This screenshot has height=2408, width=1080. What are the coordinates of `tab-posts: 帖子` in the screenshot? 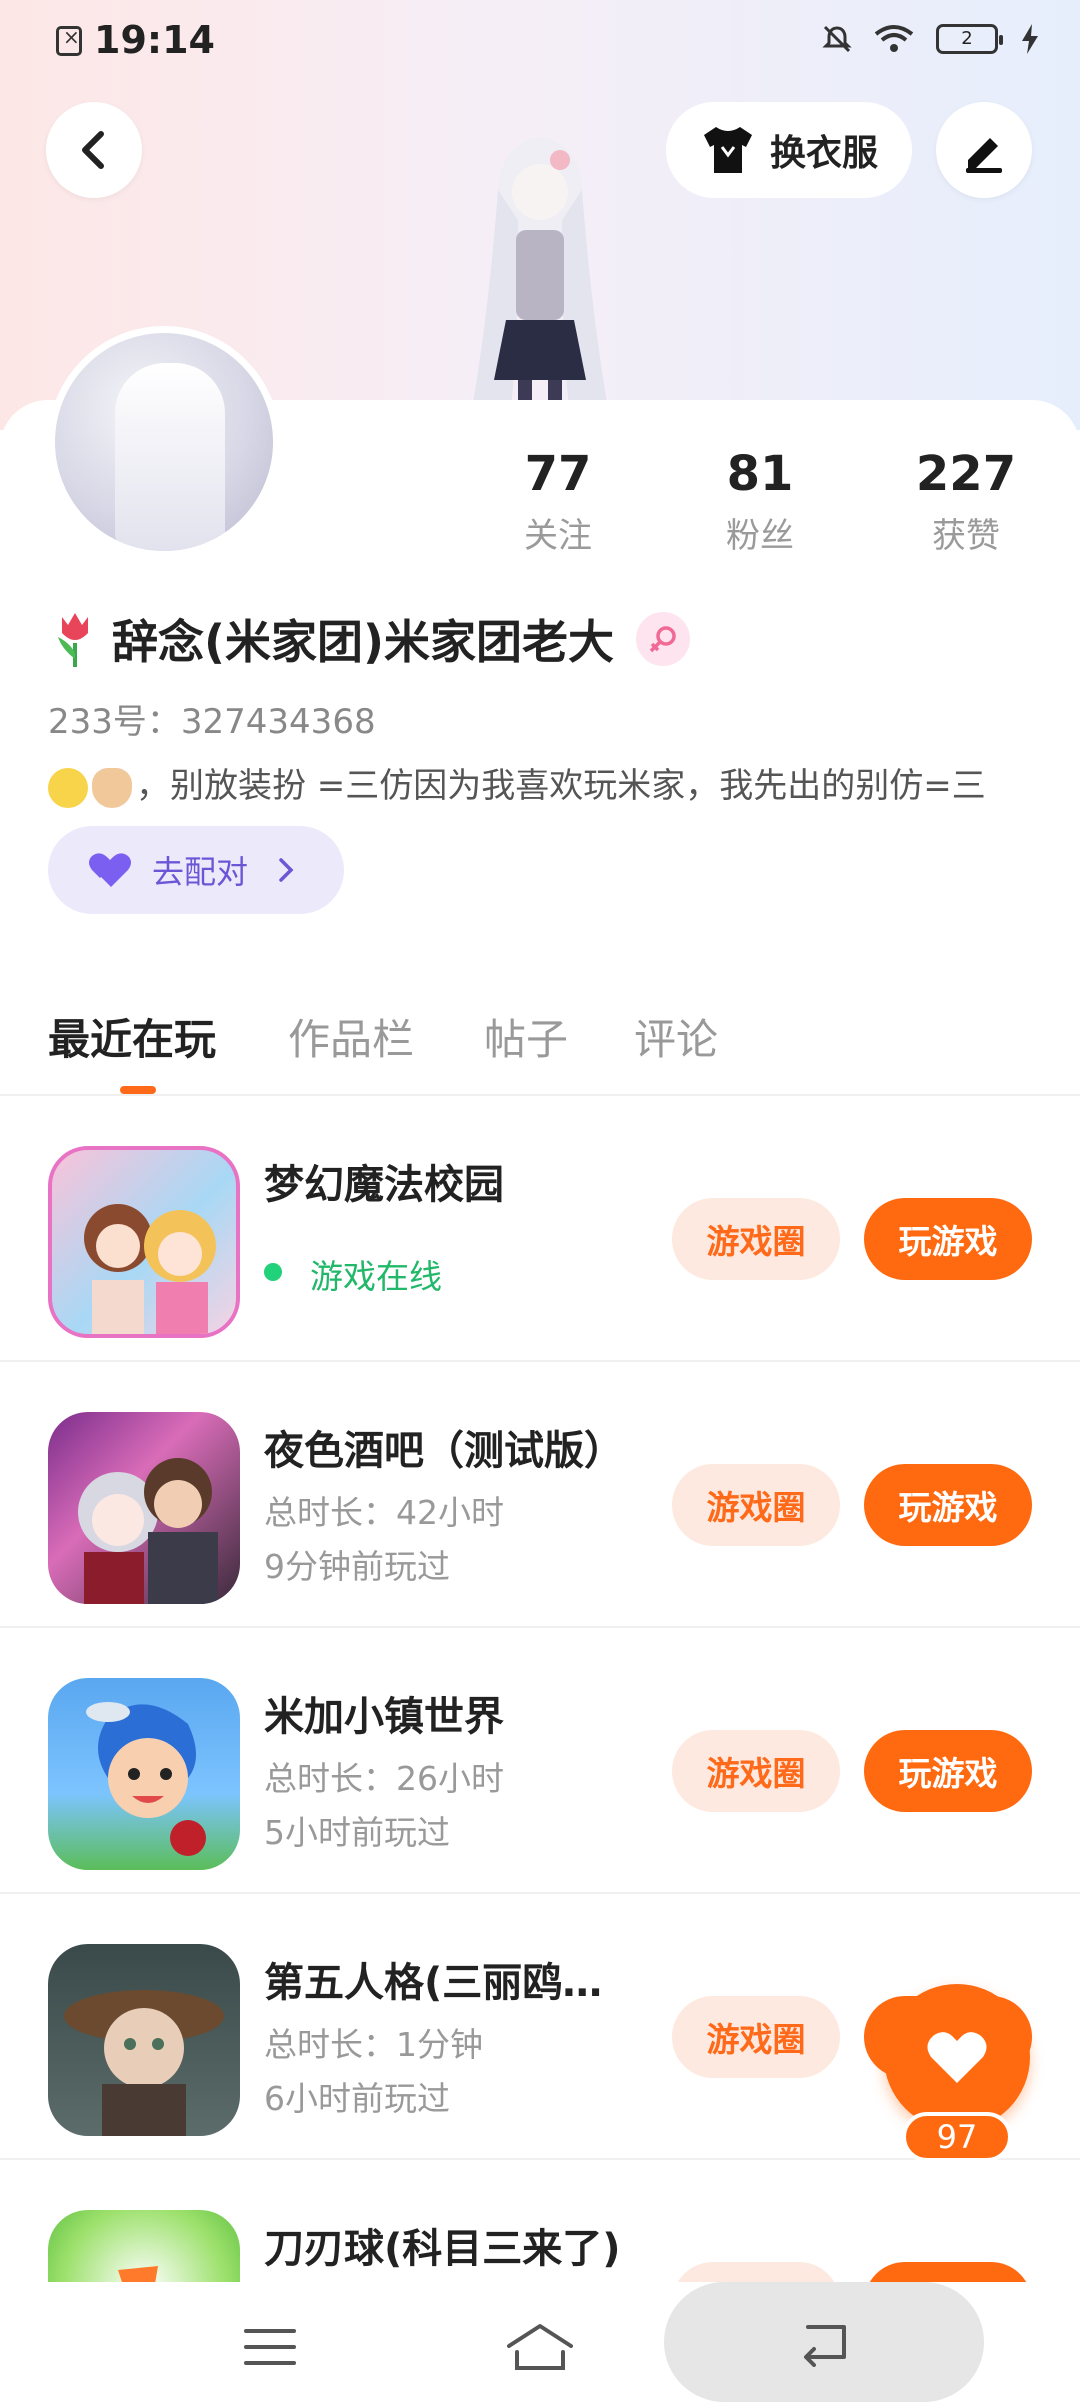 It's located at (526, 1036).